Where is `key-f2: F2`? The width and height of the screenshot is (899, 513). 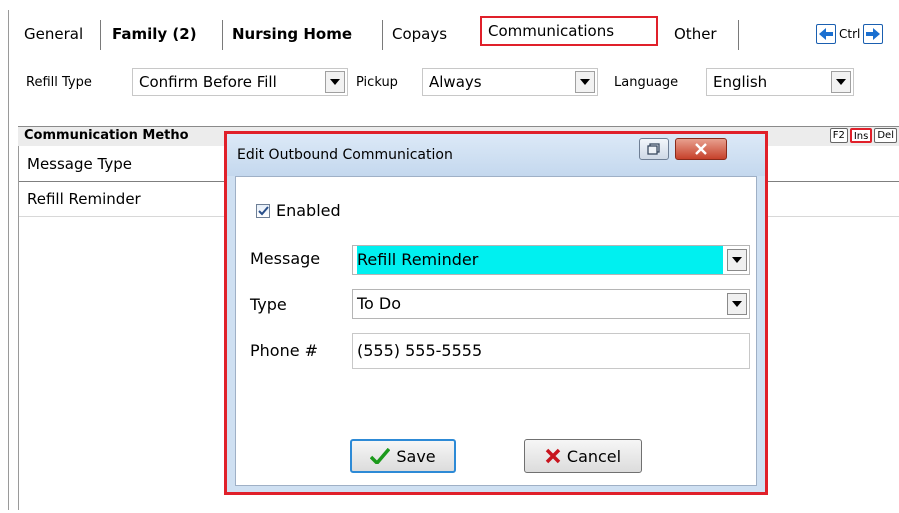
key-f2: F2 is located at coordinates (838, 135).